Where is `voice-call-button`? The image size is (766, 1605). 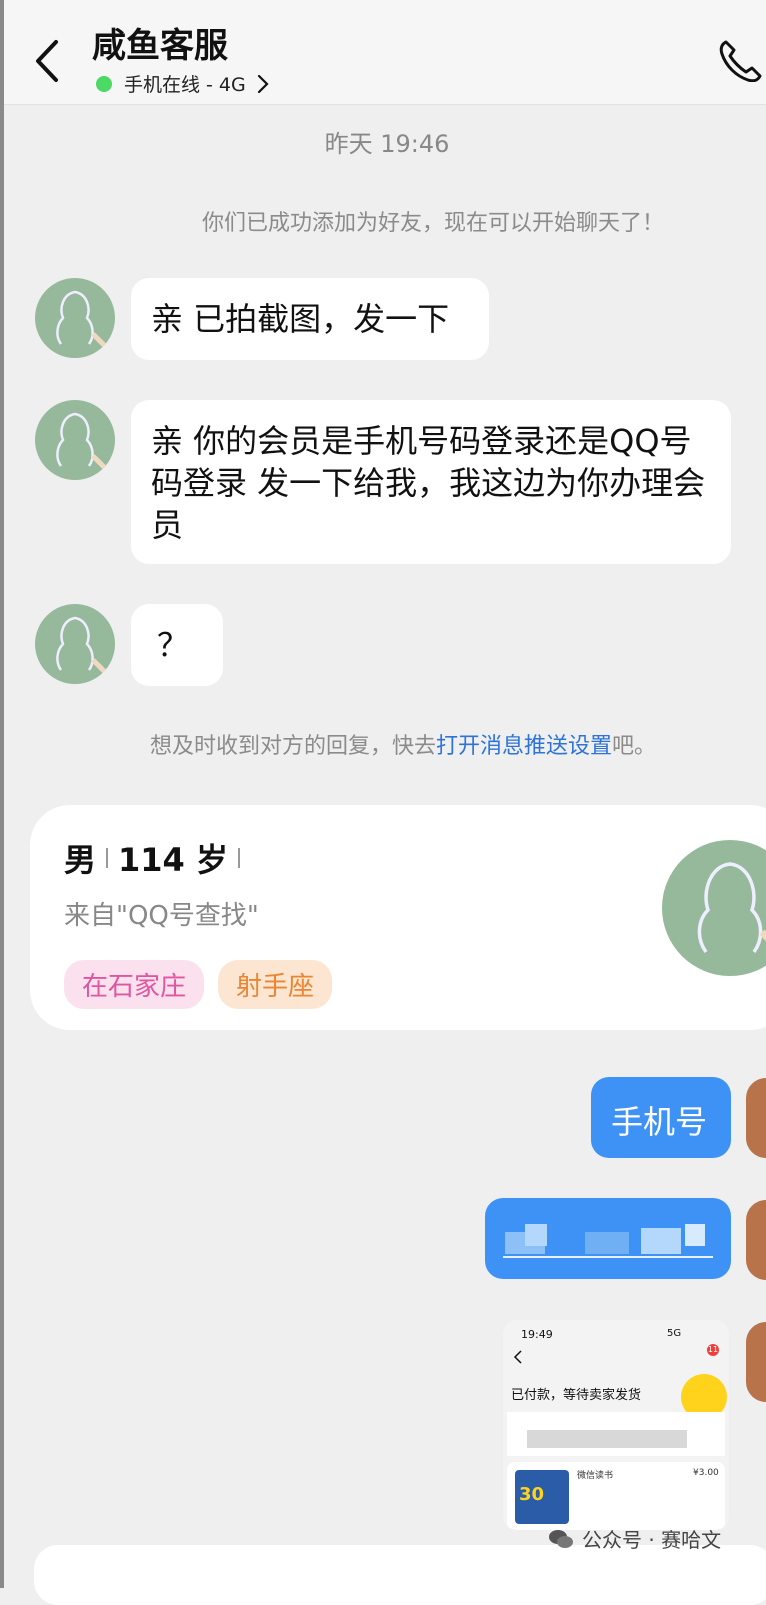
voice-call-button is located at coordinates (741, 60).